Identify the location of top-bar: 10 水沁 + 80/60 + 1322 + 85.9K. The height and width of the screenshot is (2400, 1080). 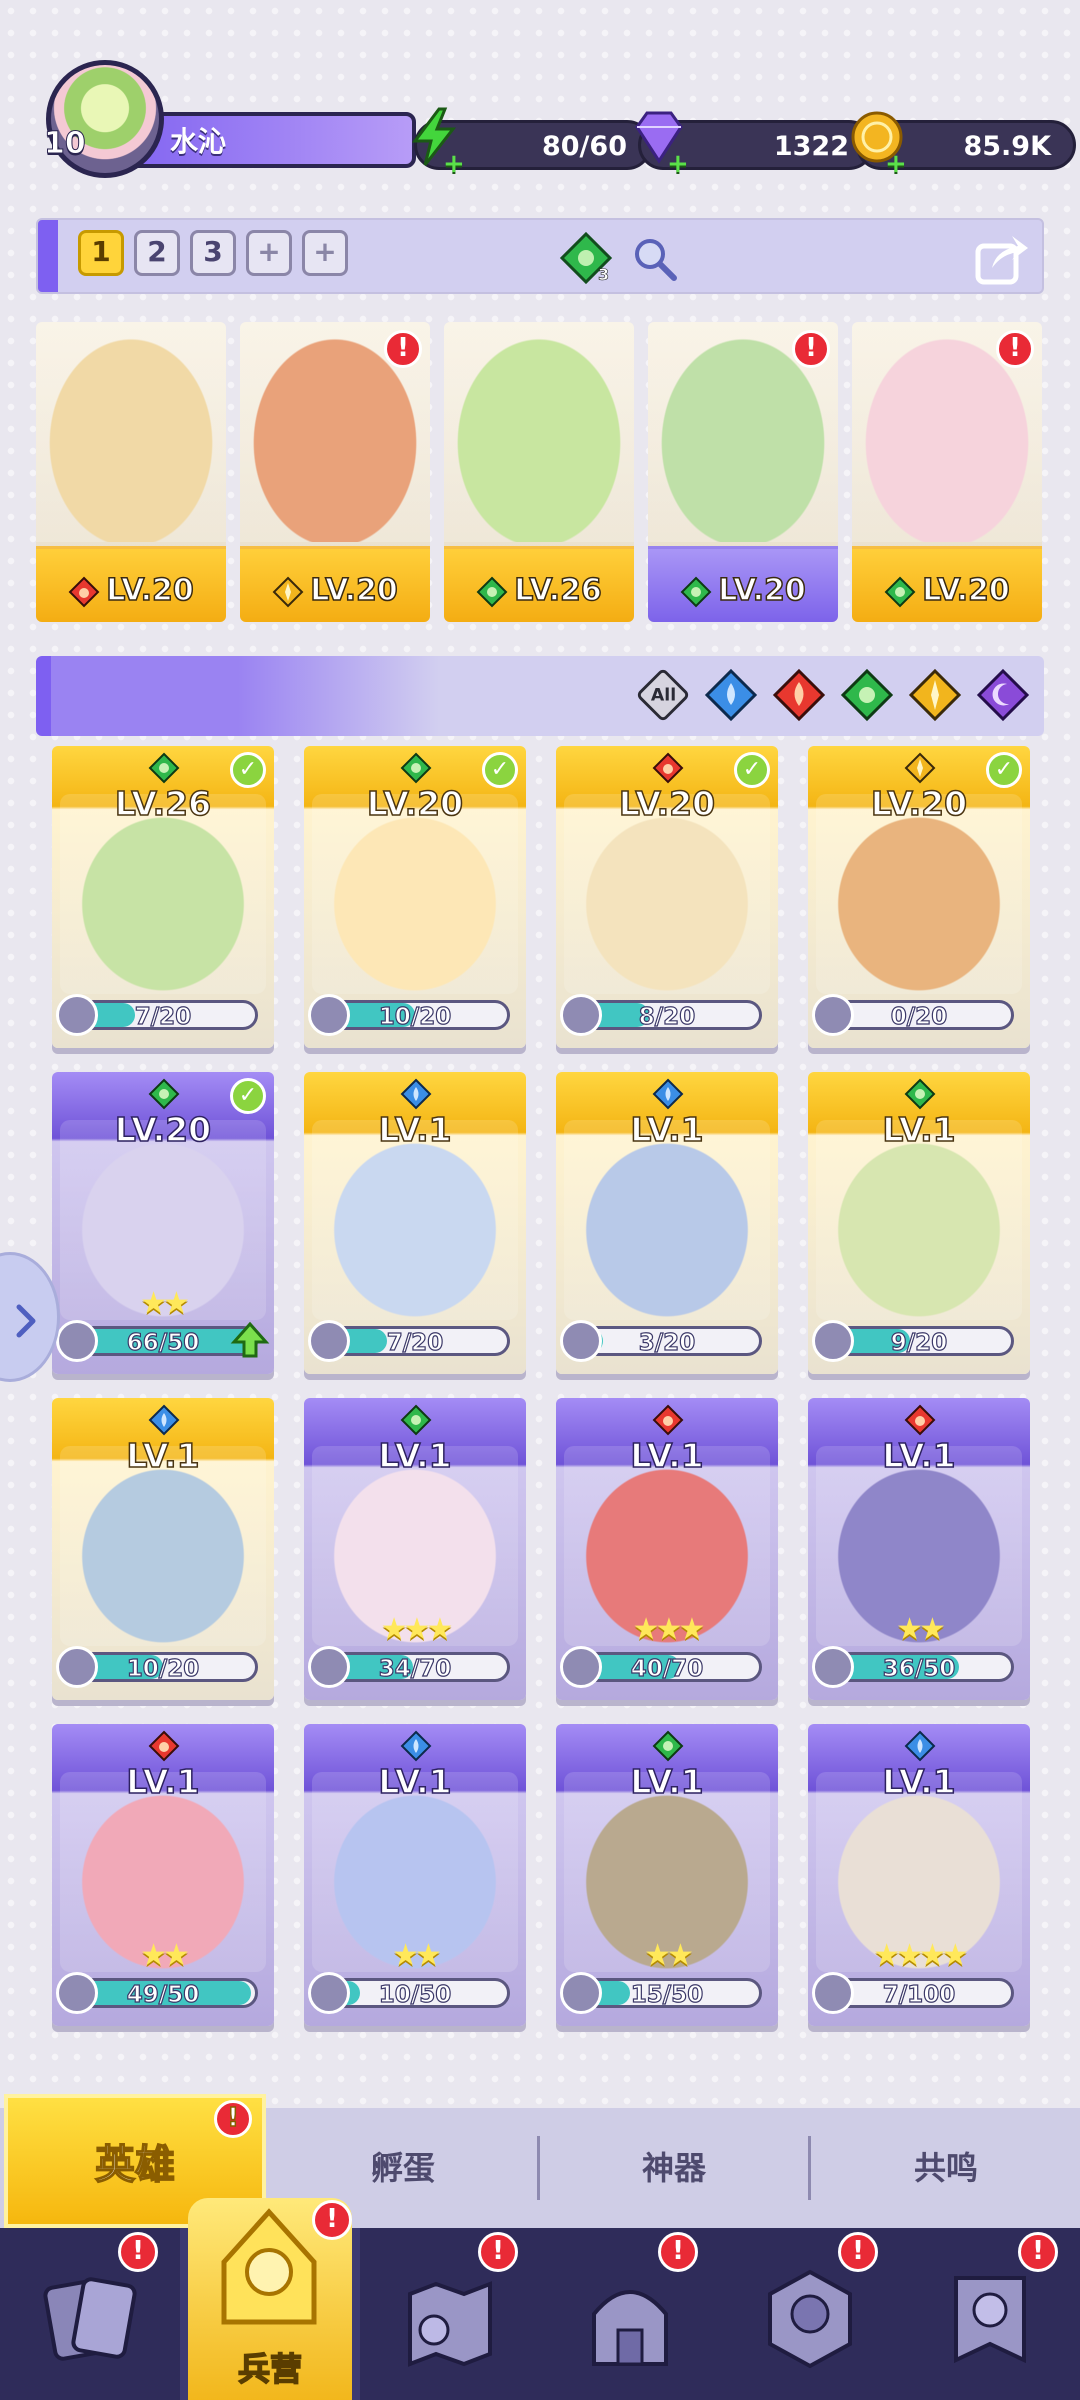
(556, 119).